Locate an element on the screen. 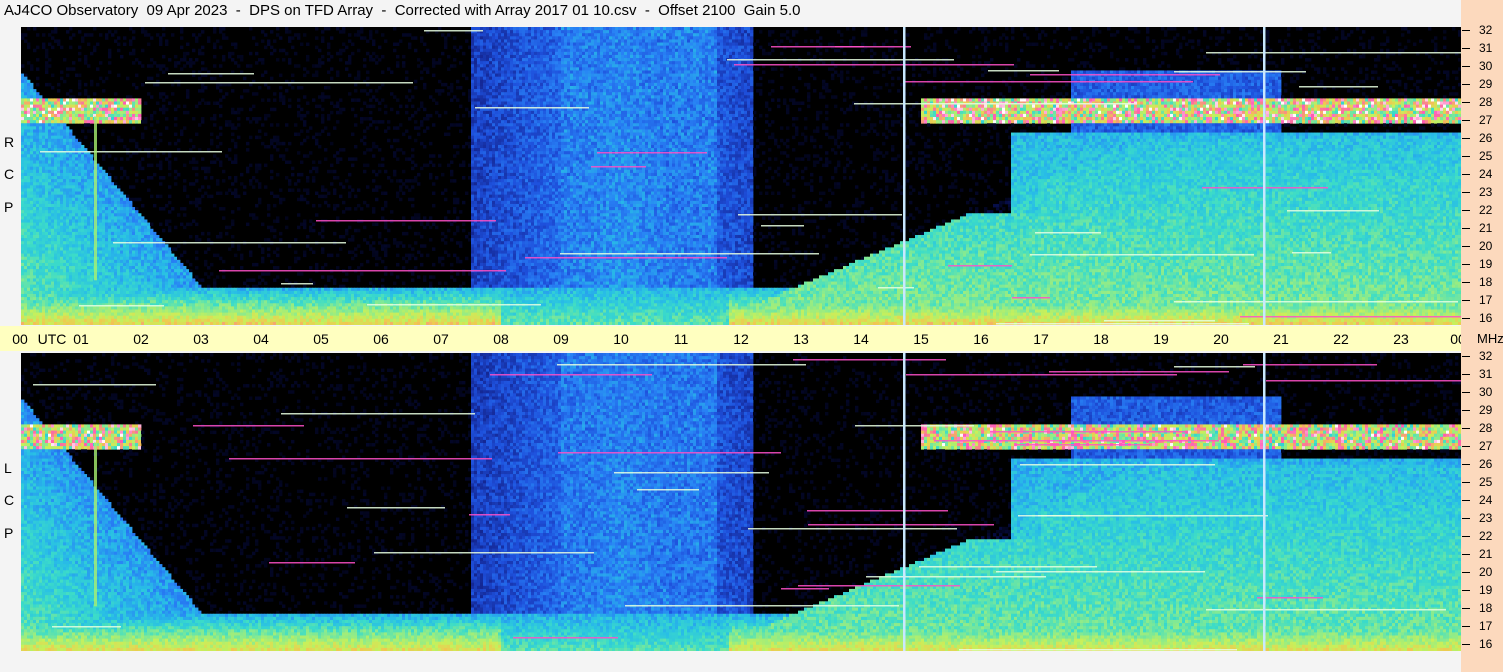 This screenshot has width=1503, height=672. lcp-letter-l: L is located at coordinates (8, 468).